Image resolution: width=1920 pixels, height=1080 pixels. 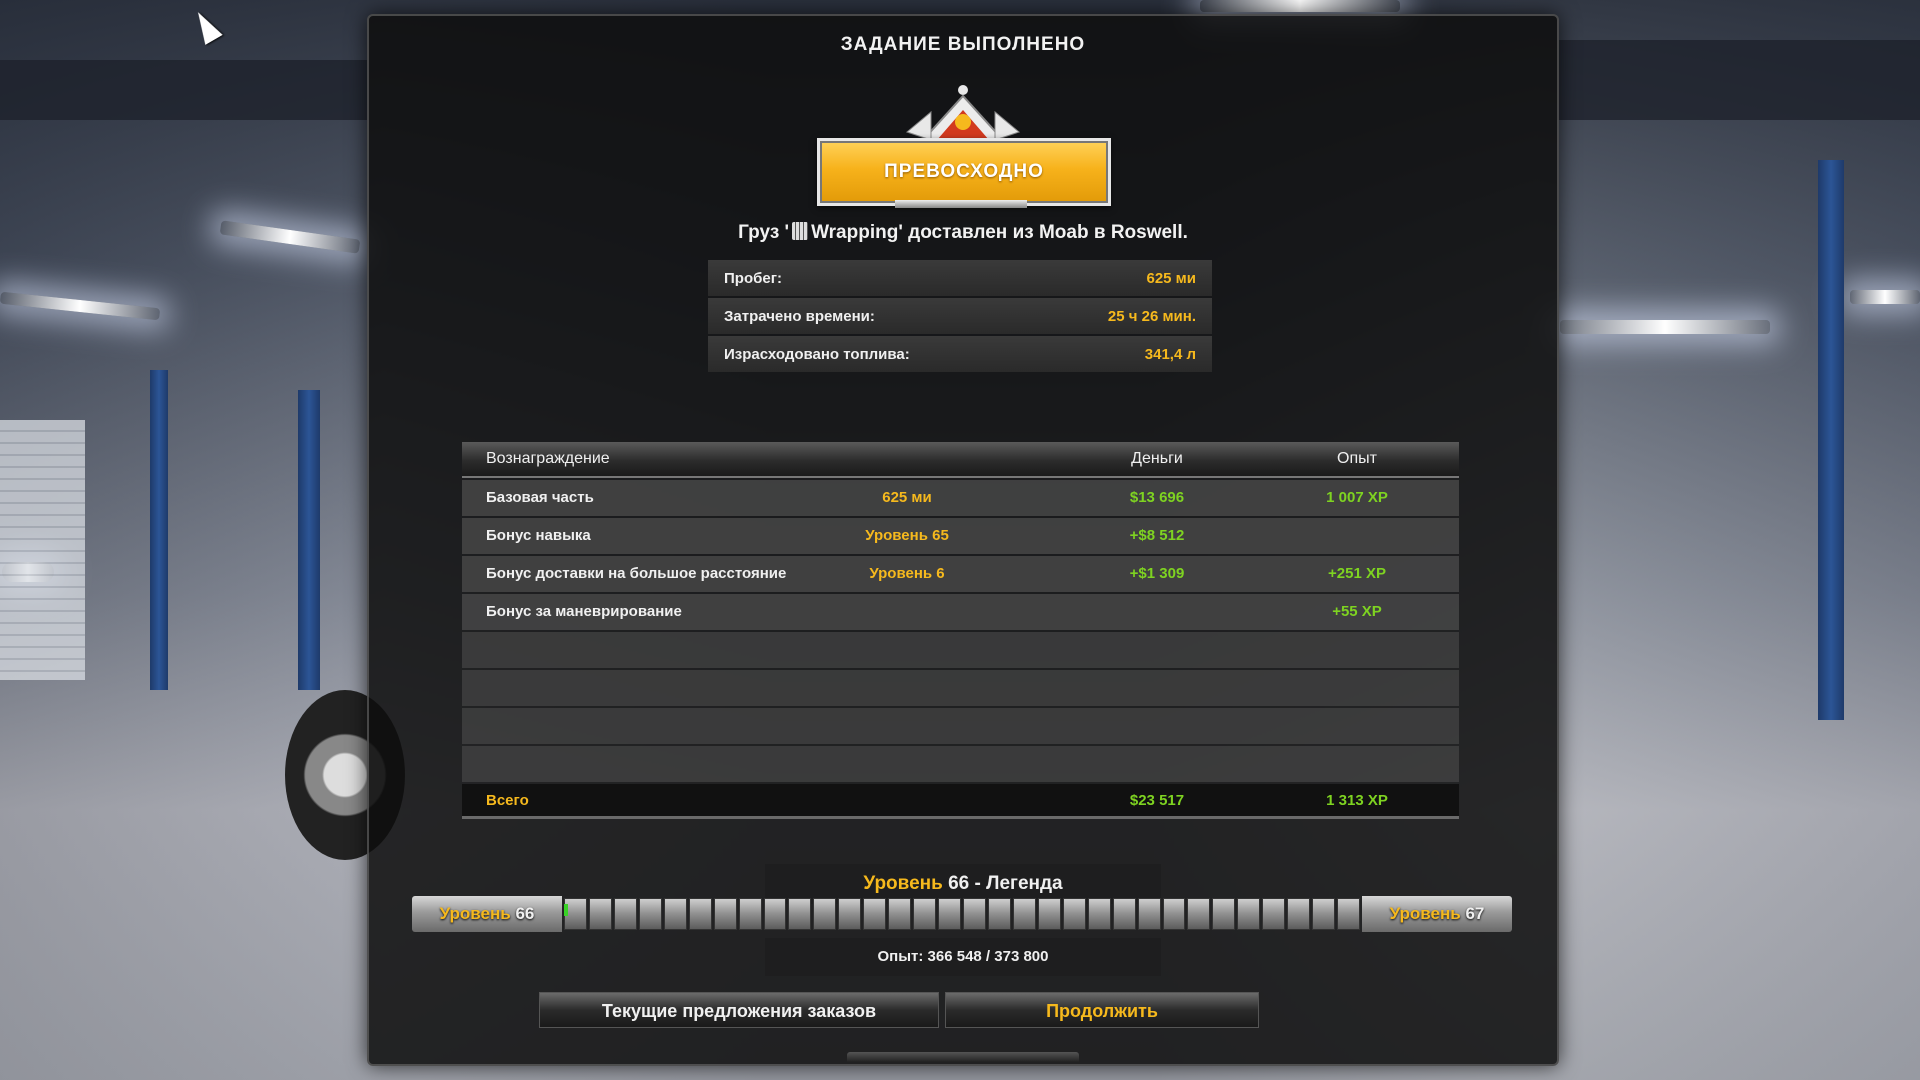 What do you see at coordinates (1157, 800) in the screenshot?
I see `total-money: $23 517` at bounding box center [1157, 800].